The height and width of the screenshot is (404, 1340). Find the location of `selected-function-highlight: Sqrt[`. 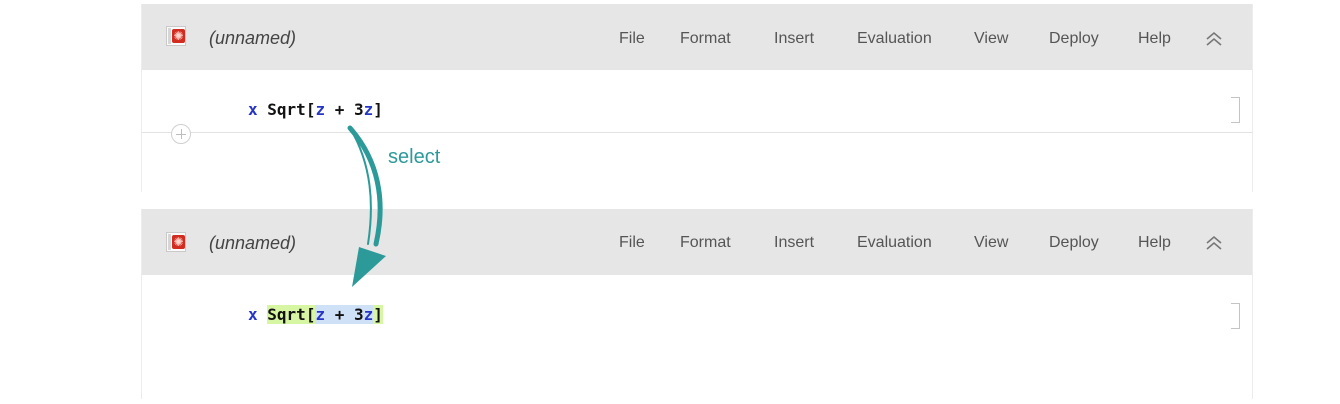

selected-function-highlight: Sqrt[ is located at coordinates (291, 314).